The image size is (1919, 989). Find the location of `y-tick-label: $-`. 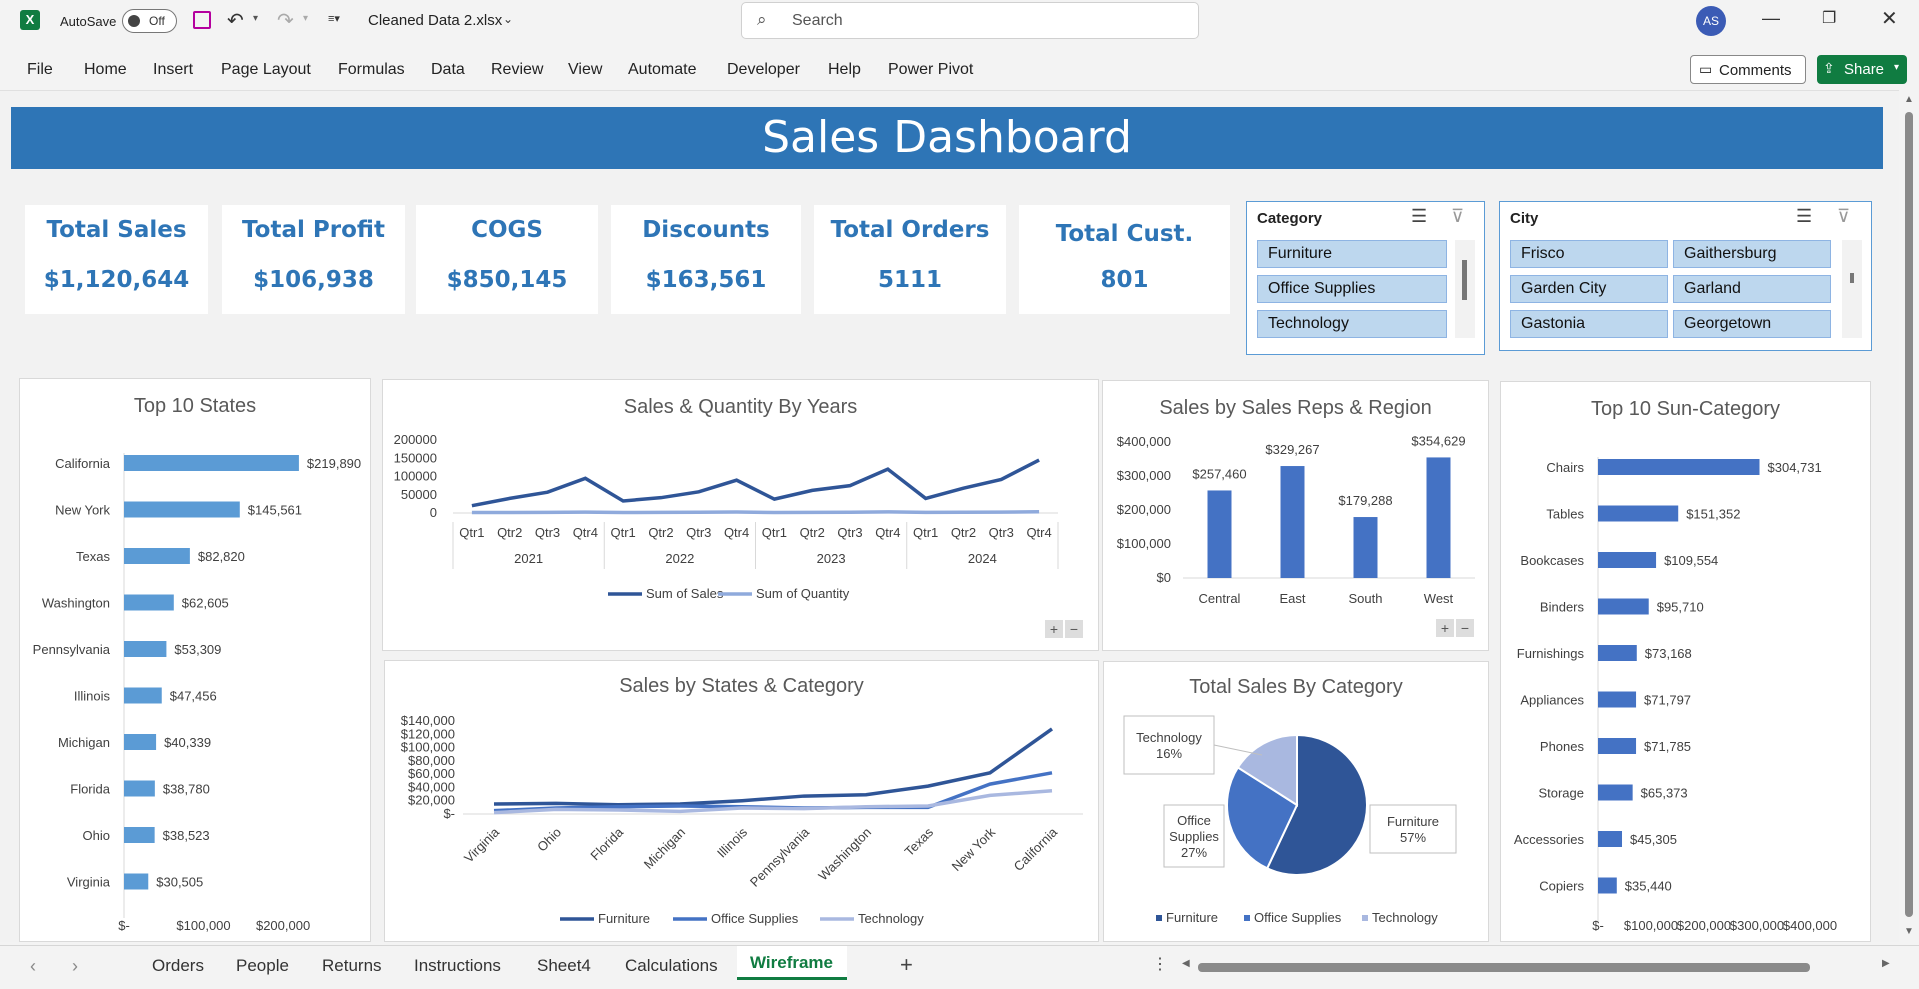

y-tick-label: $- is located at coordinates (449, 813).